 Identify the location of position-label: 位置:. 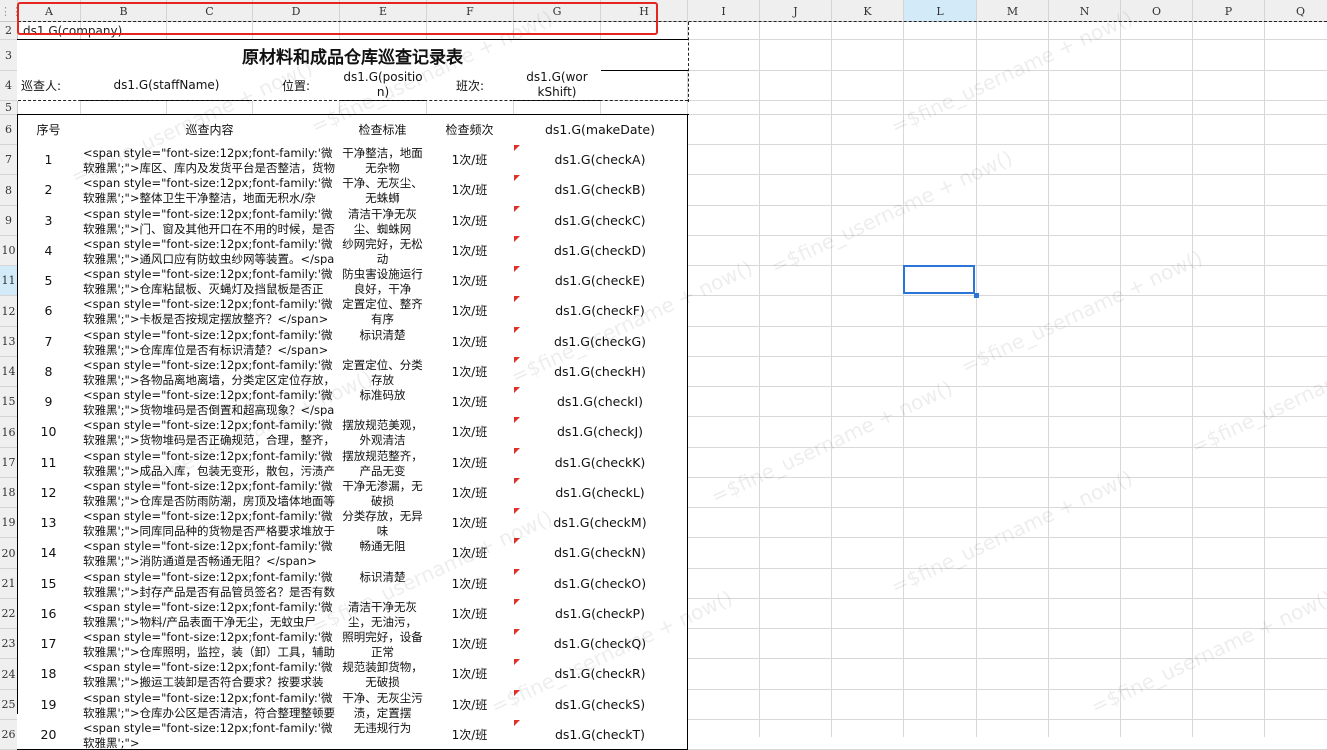
(296, 85).